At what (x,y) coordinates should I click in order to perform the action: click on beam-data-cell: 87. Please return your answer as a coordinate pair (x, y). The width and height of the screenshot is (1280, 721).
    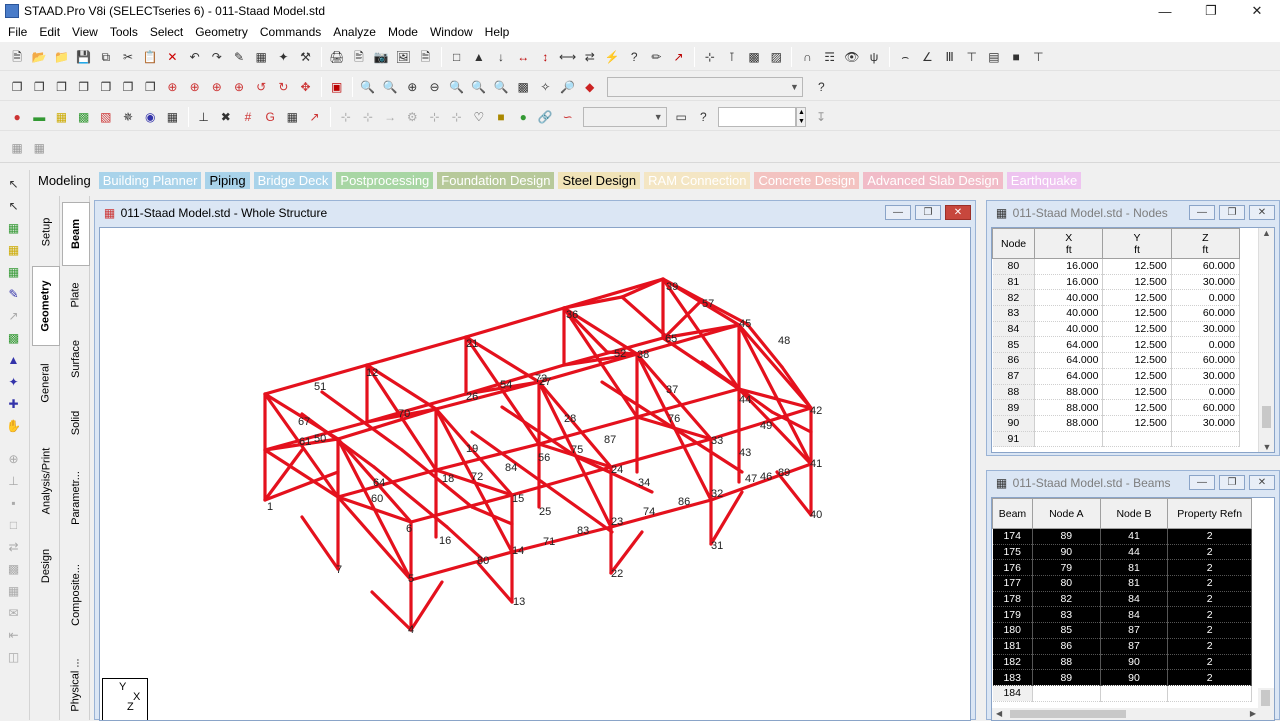
    Looking at the image, I should click on (1134, 630).